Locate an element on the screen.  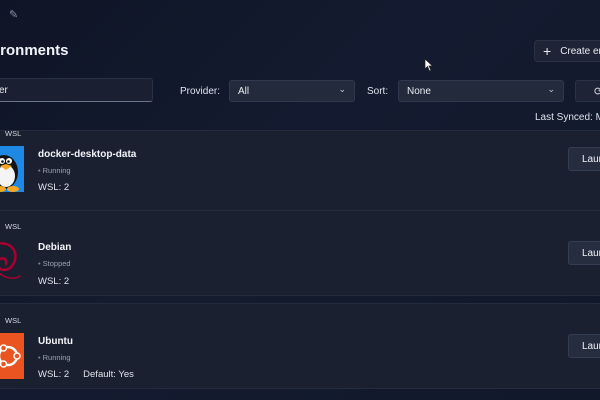
pen-icon: ✎ is located at coordinates (14, 15).